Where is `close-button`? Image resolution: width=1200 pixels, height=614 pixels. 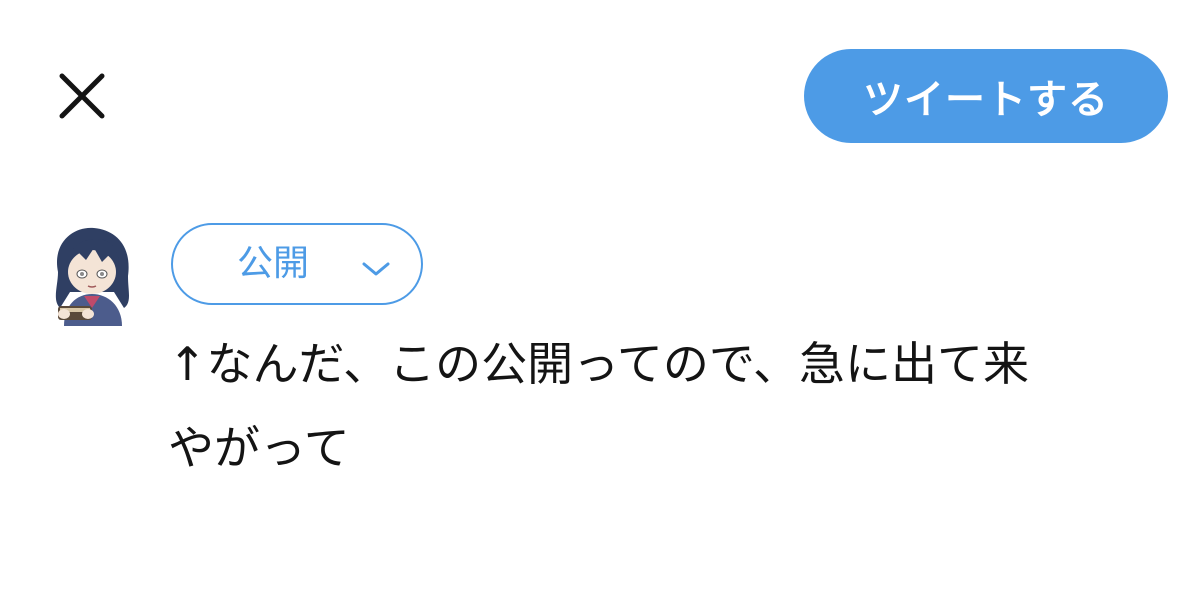 close-button is located at coordinates (82, 96).